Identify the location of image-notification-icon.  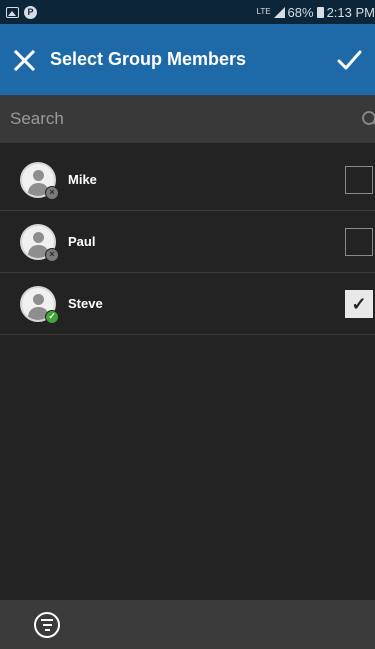
(12, 12).